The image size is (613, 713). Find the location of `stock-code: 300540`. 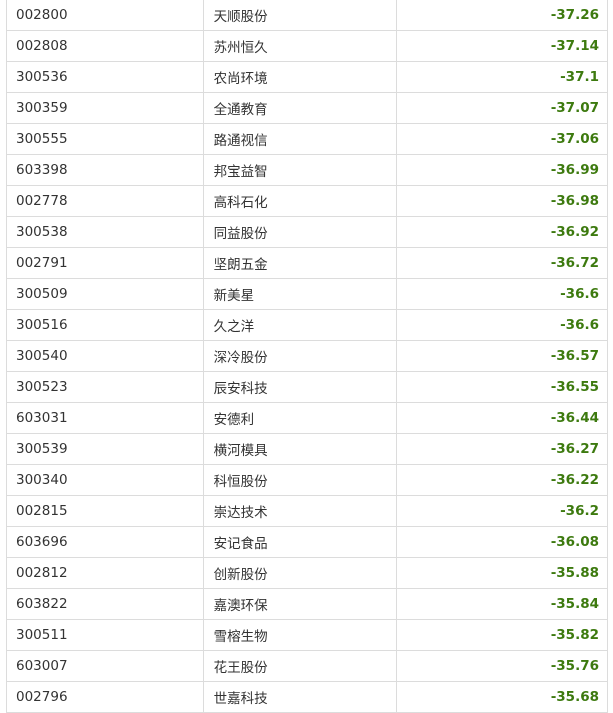

stock-code: 300540 is located at coordinates (105, 356).